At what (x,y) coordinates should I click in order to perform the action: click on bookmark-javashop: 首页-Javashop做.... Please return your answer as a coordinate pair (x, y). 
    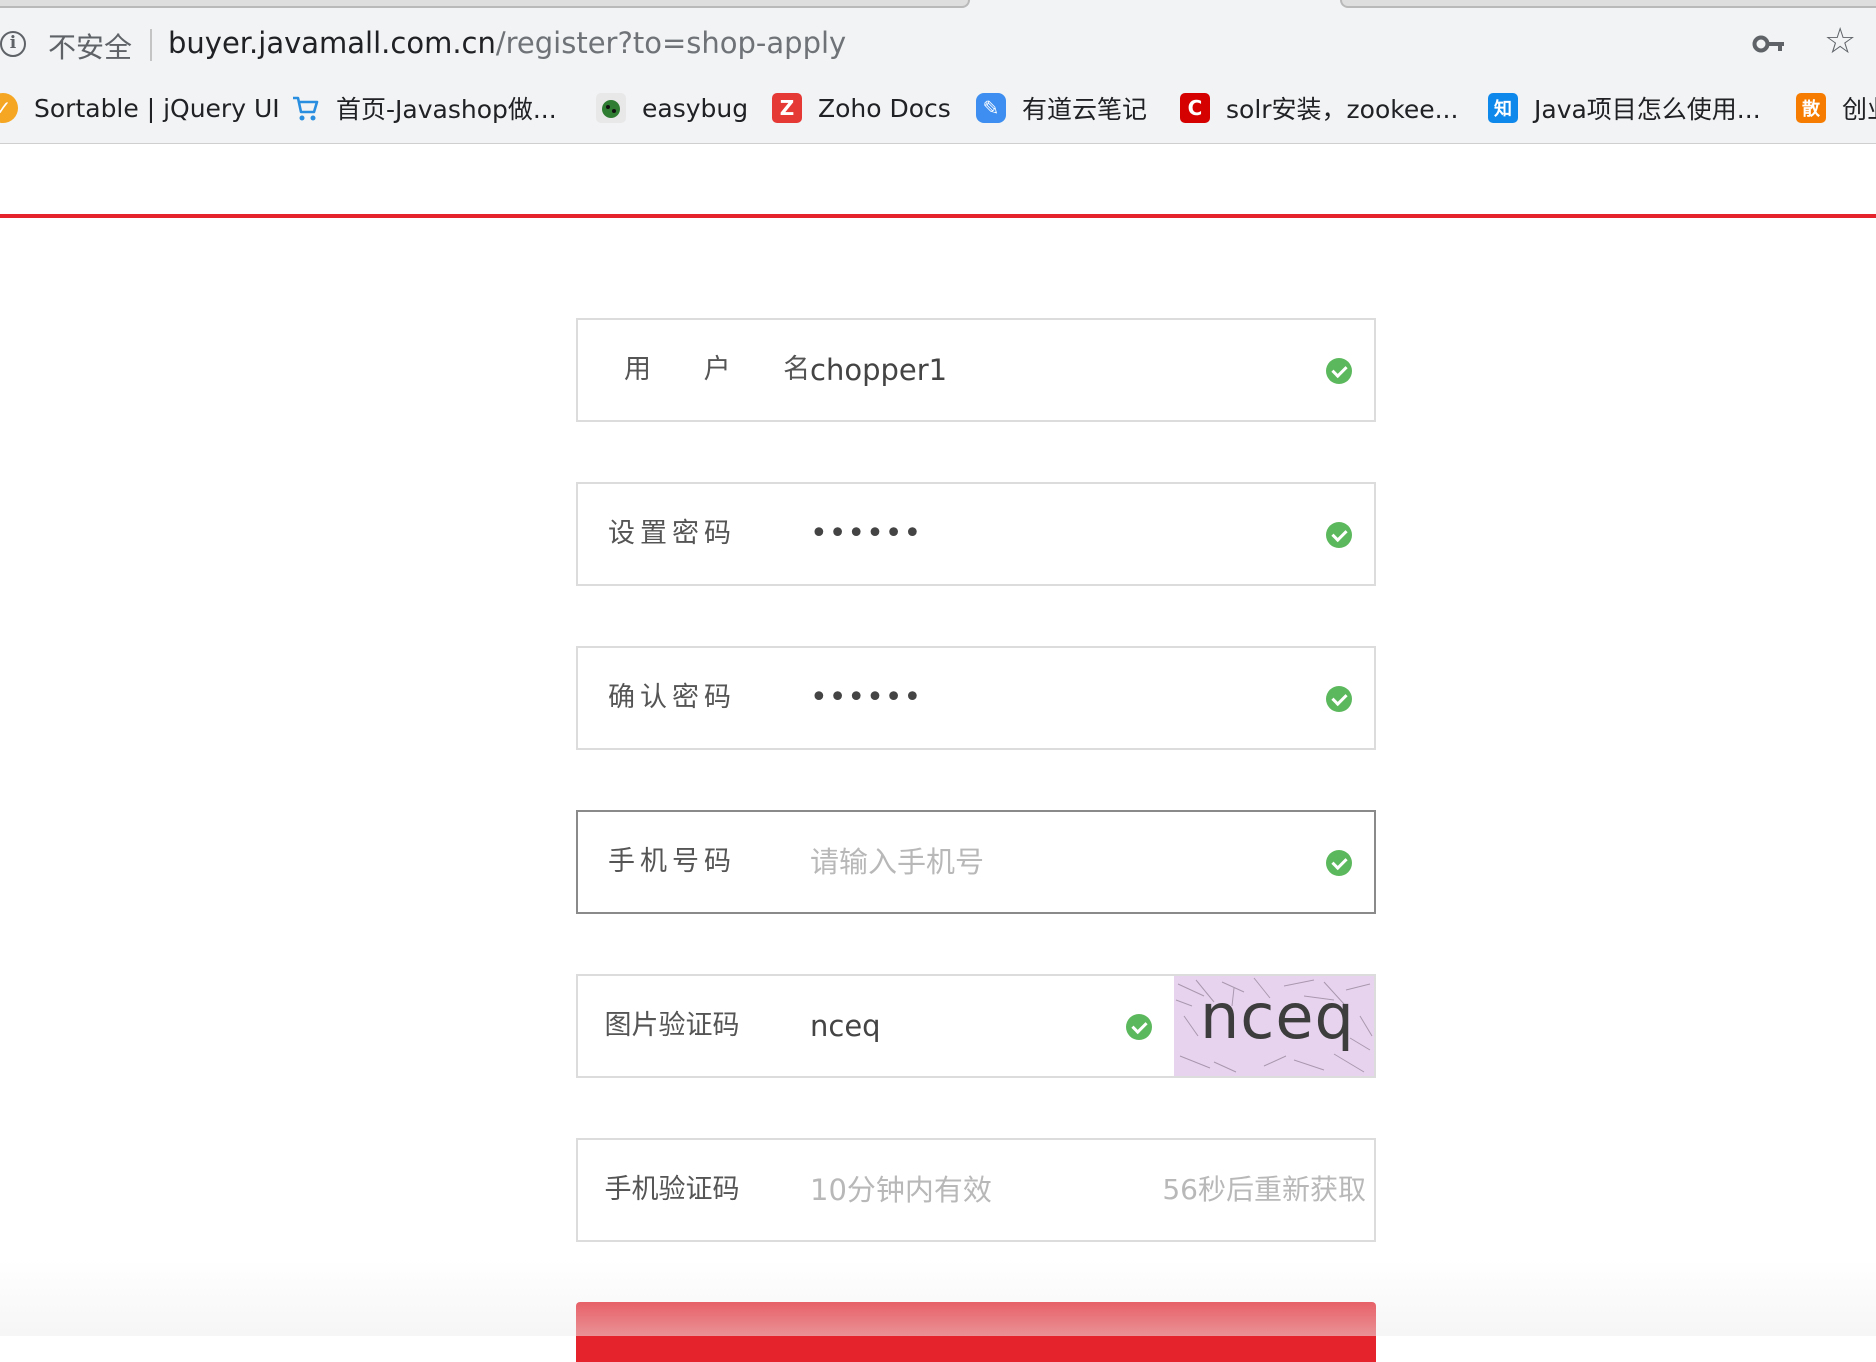
    Looking at the image, I should click on (423, 108).